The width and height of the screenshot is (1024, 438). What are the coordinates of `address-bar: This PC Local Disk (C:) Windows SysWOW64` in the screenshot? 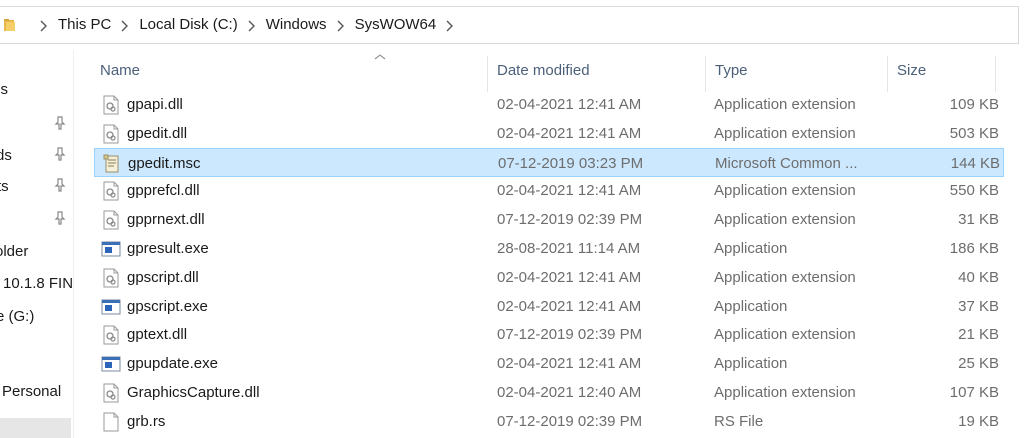 It's located at (509, 25).